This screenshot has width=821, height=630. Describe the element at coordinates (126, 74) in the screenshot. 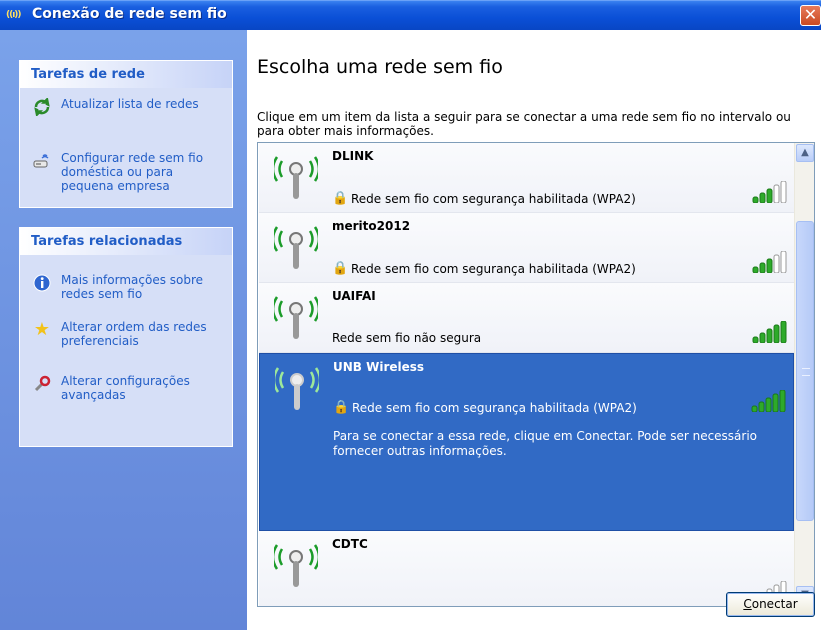

I see `network-tasks-header: Tarefas de rede` at that location.